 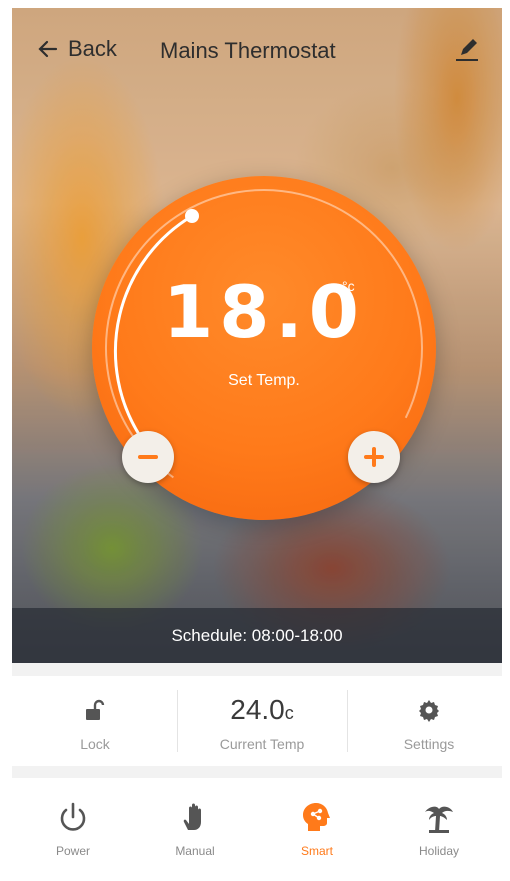 I want to click on current-temp-value: 24.0c, so click(x=262, y=710).